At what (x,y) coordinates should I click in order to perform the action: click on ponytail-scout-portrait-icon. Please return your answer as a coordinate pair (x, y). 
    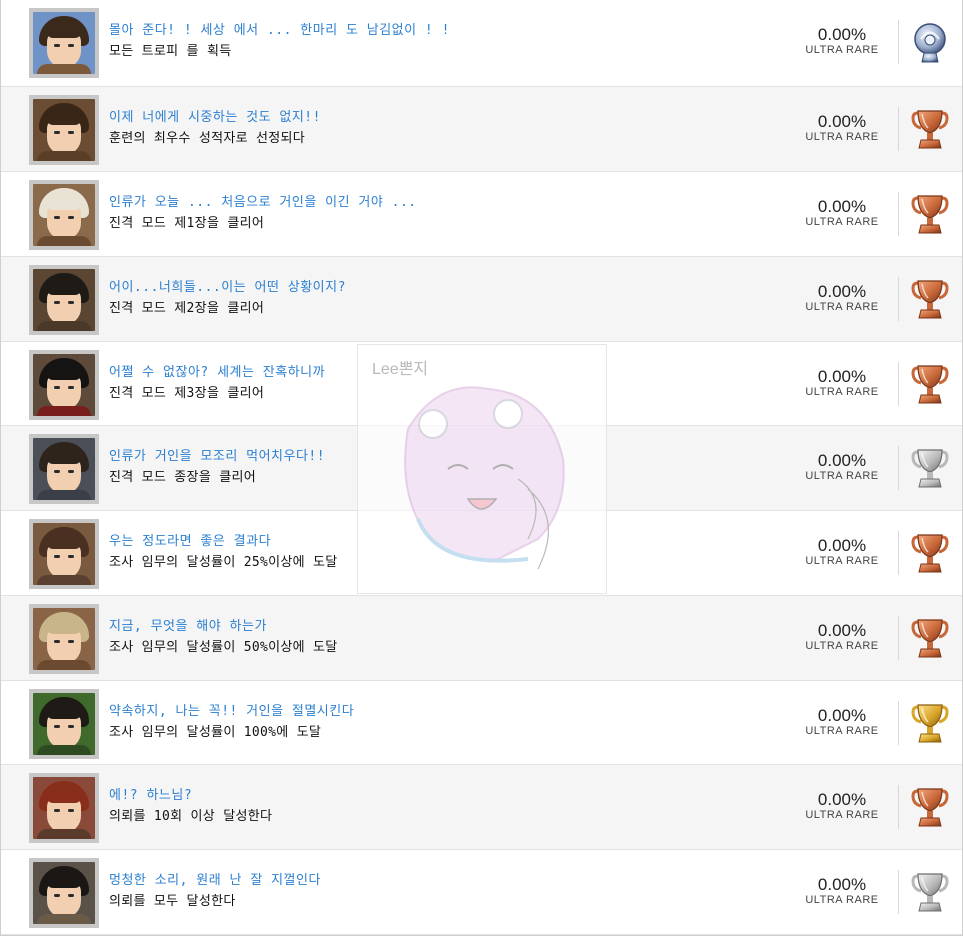
    Looking at the image, I should click on (64, 554).